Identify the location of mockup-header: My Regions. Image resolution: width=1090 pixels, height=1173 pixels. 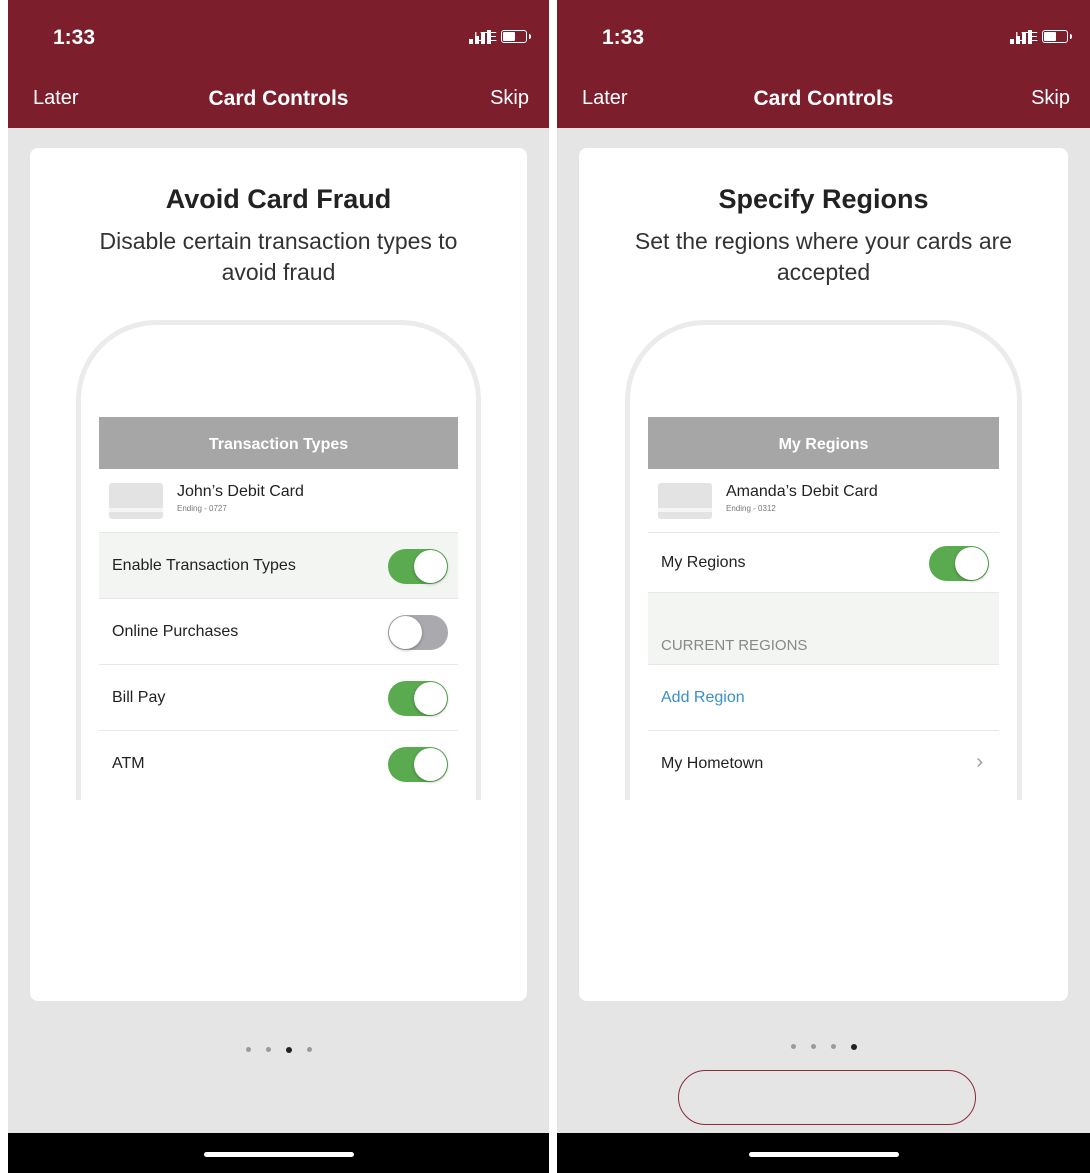
(823, 443).